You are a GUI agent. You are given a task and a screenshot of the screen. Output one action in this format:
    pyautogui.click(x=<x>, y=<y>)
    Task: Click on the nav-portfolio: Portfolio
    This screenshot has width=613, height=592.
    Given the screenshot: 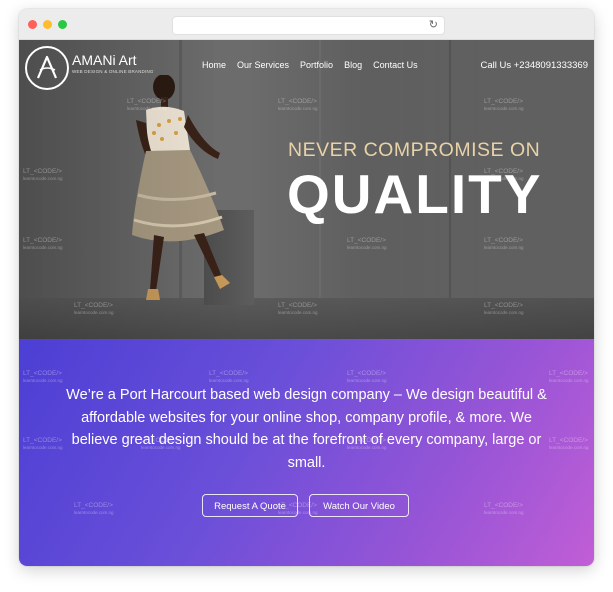 What is the action you would take?
    pyautogui.click(x=316, y=65)
    